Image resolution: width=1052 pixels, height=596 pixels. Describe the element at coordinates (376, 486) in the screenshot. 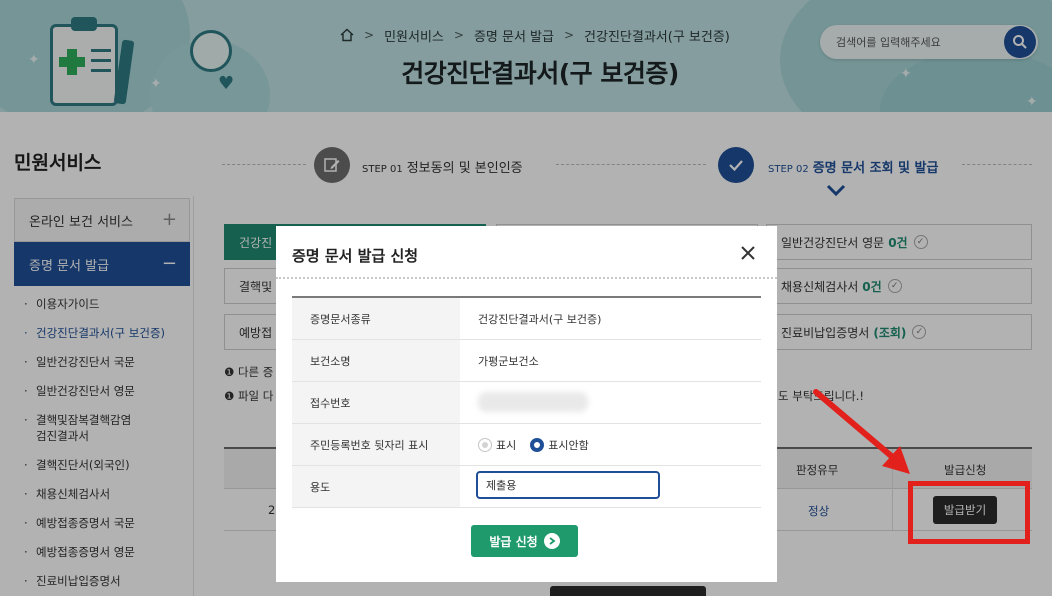

I see `field-label: 용도` at that location.